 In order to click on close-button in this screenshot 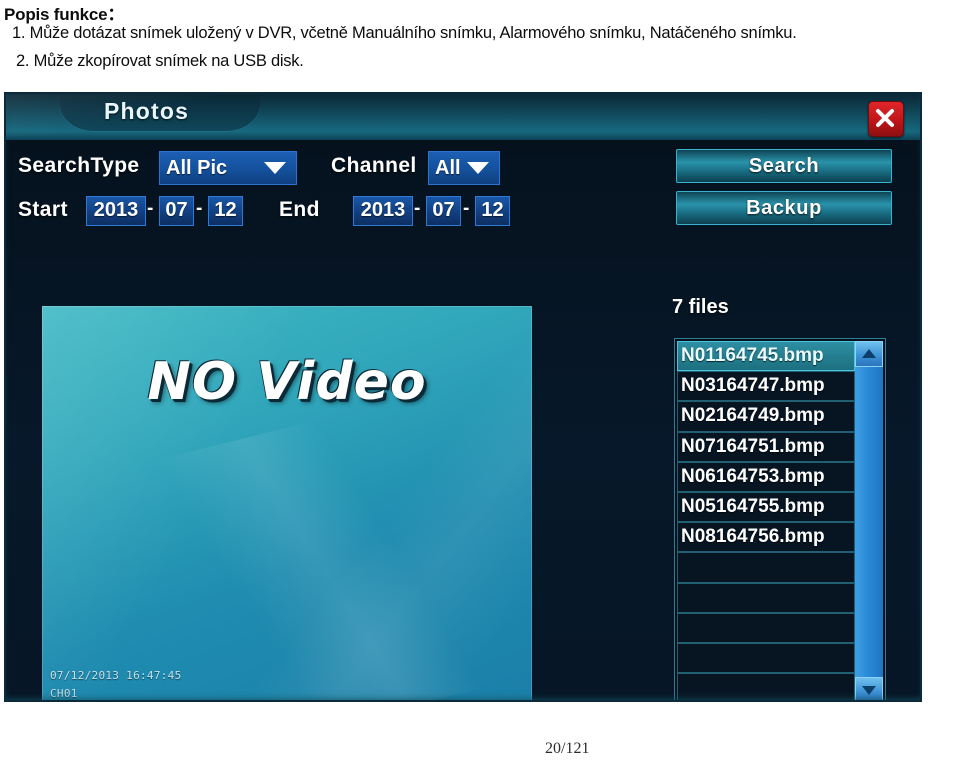, I will do `click(886, 119)`.